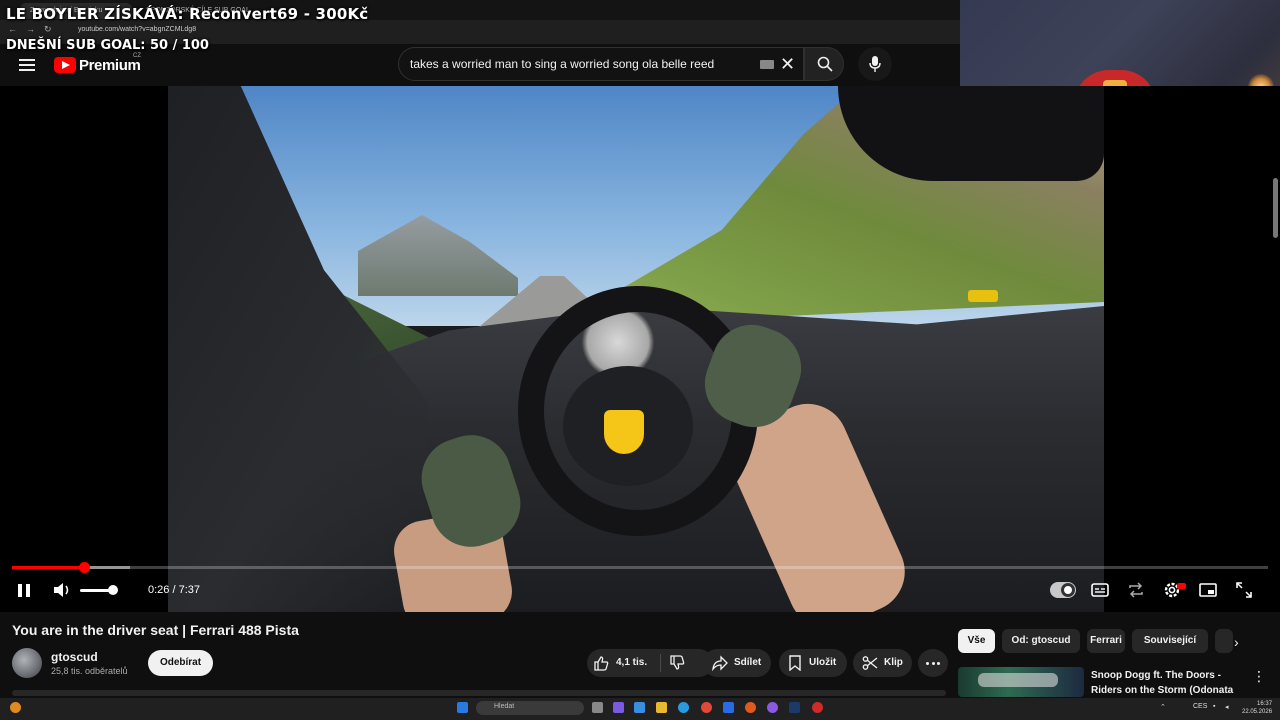 This screenshot has height=720, width=1280. What do you see at coordinates (772, 707) in the screenshot?
I see `discord-icon` at bounding box center [772, 707].